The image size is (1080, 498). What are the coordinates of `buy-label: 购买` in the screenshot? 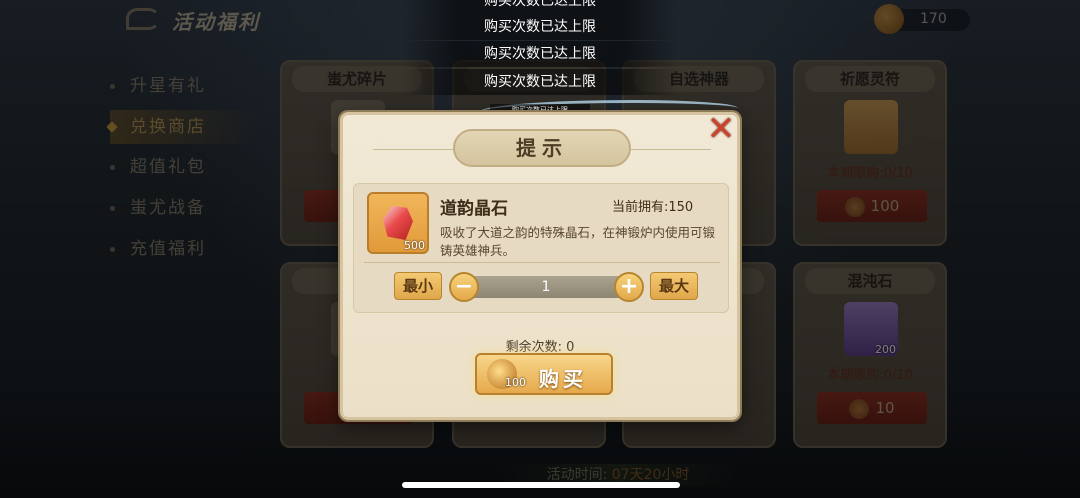 It's located at (563, 379).